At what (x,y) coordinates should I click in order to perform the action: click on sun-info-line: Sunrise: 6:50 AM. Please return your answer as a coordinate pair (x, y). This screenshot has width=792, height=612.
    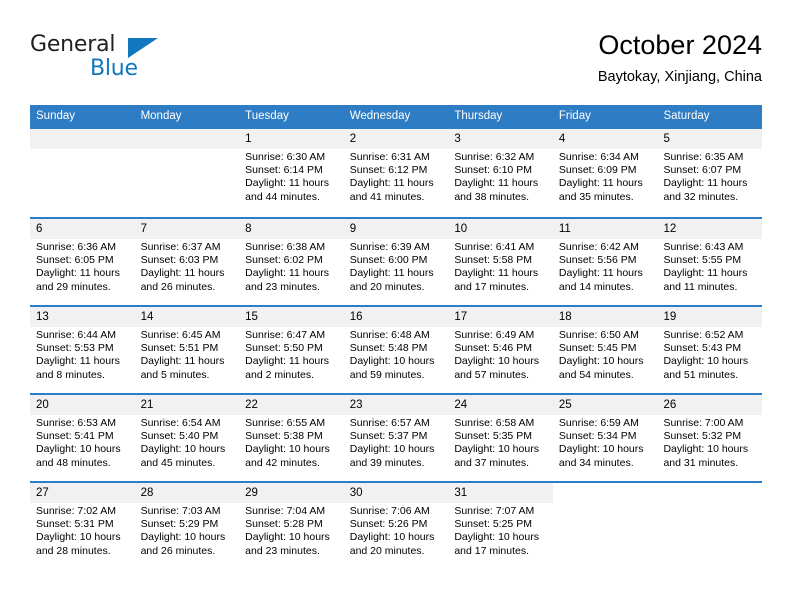
    Looking at the image, I should click on (598, 335).